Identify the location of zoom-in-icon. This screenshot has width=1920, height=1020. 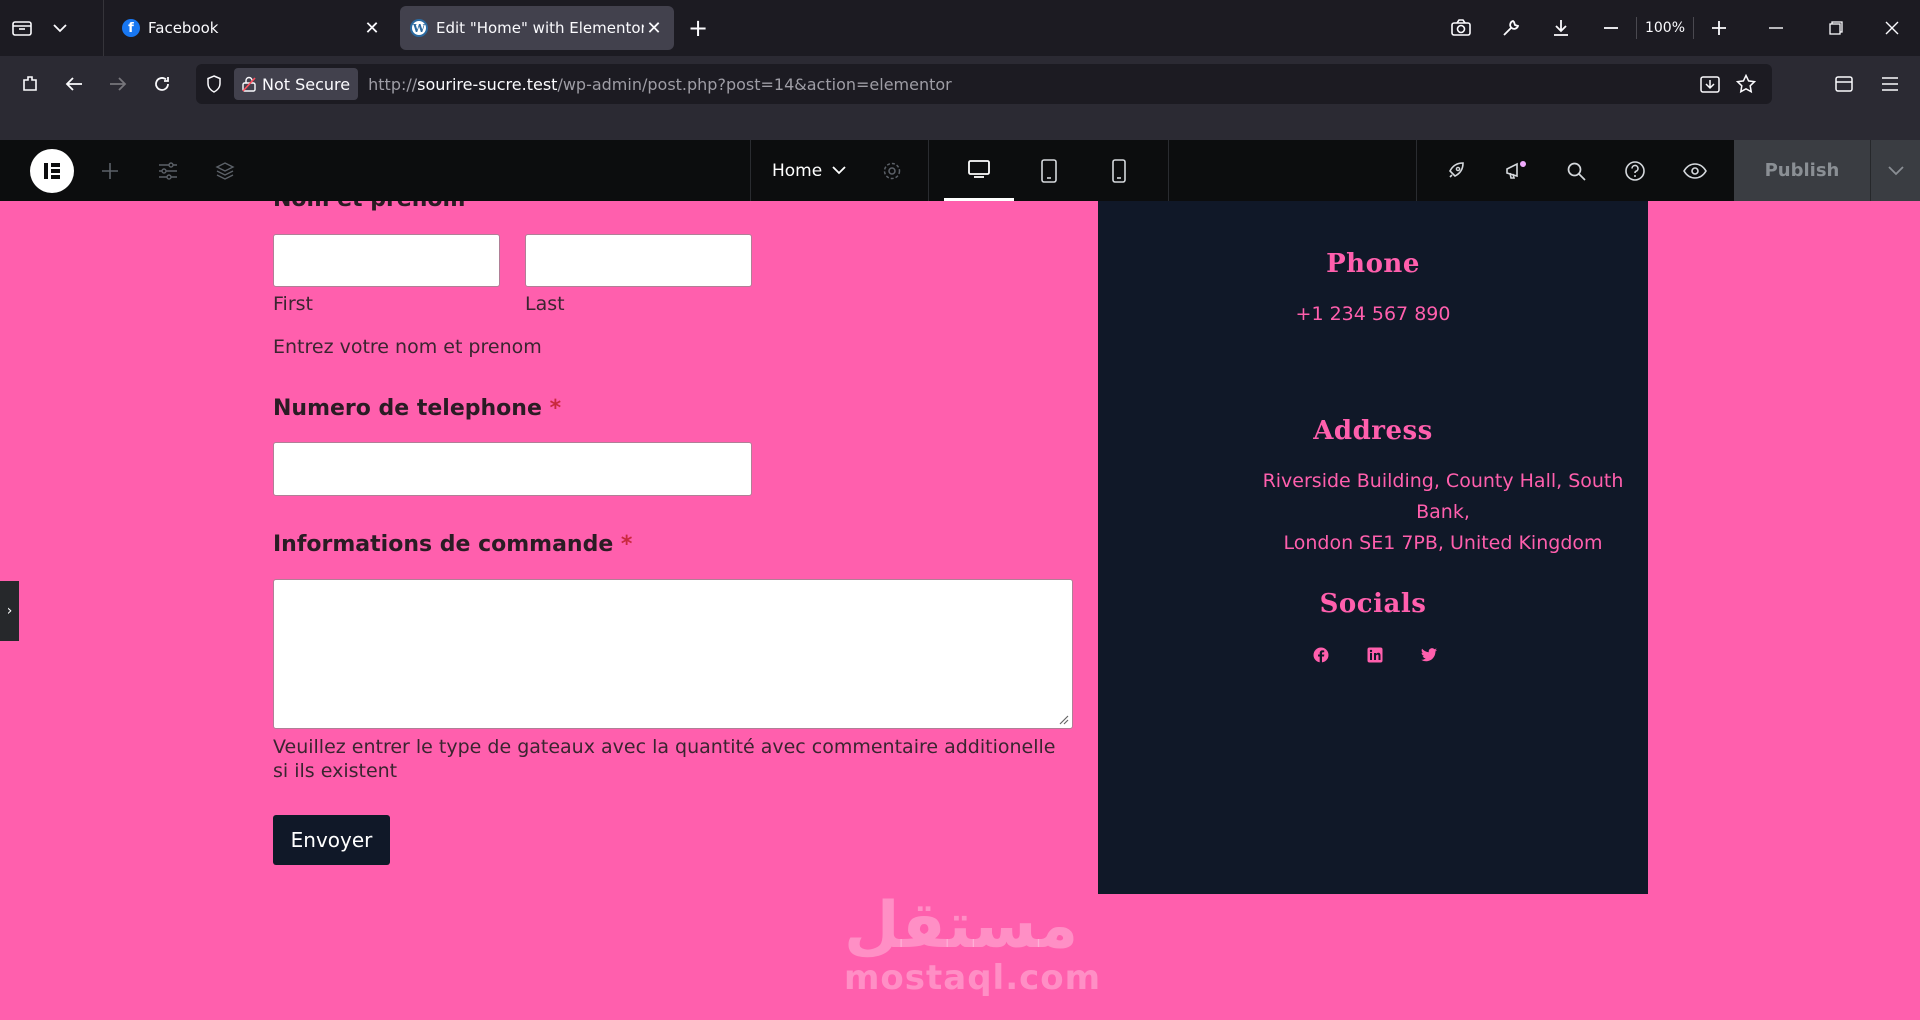
(1719, 28).